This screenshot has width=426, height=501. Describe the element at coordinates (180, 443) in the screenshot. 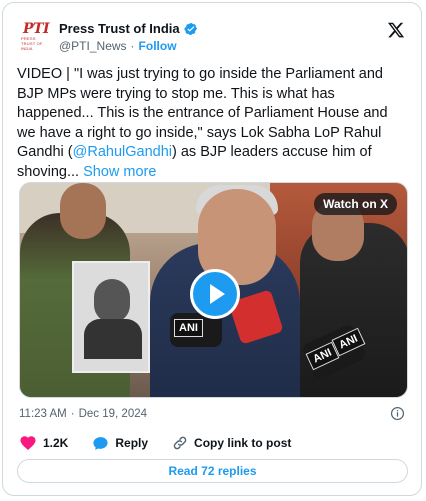

I see `link-icon` at that location.